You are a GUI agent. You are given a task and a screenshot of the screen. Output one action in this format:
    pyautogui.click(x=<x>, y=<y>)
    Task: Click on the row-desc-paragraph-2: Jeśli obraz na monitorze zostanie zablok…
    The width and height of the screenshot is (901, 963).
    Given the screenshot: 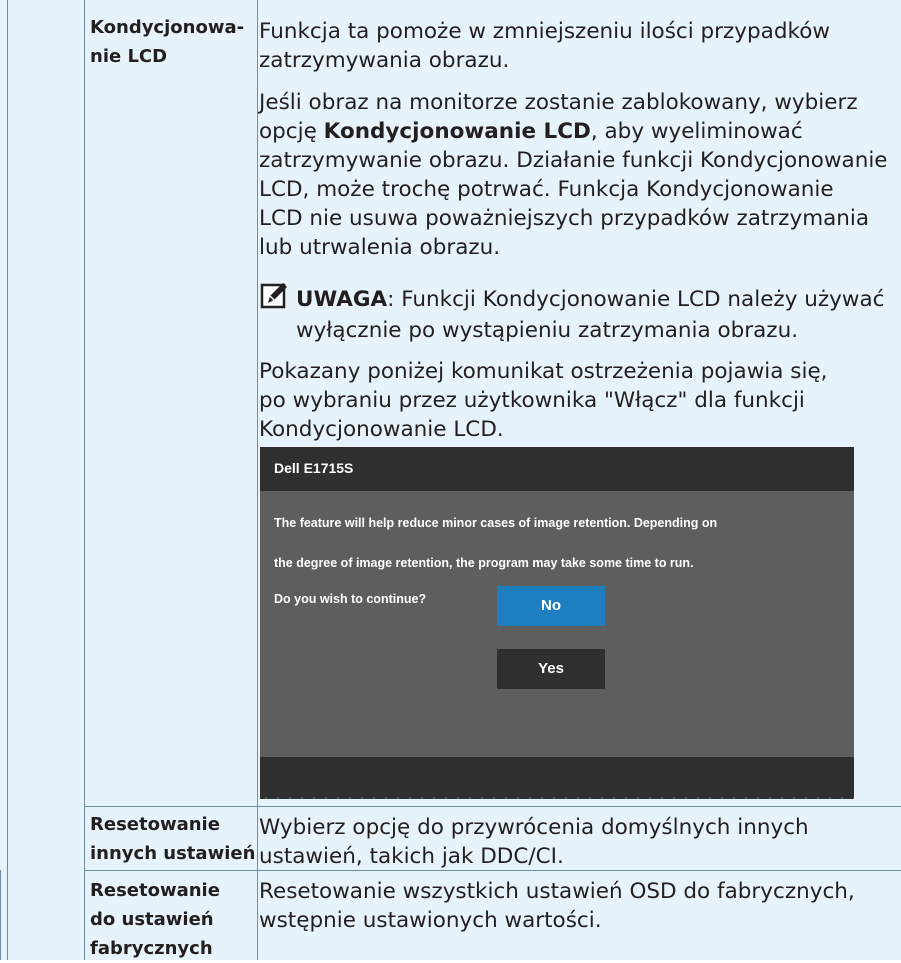 What is the action you would take?
    pyautogui.click(x=579, y=175)
    